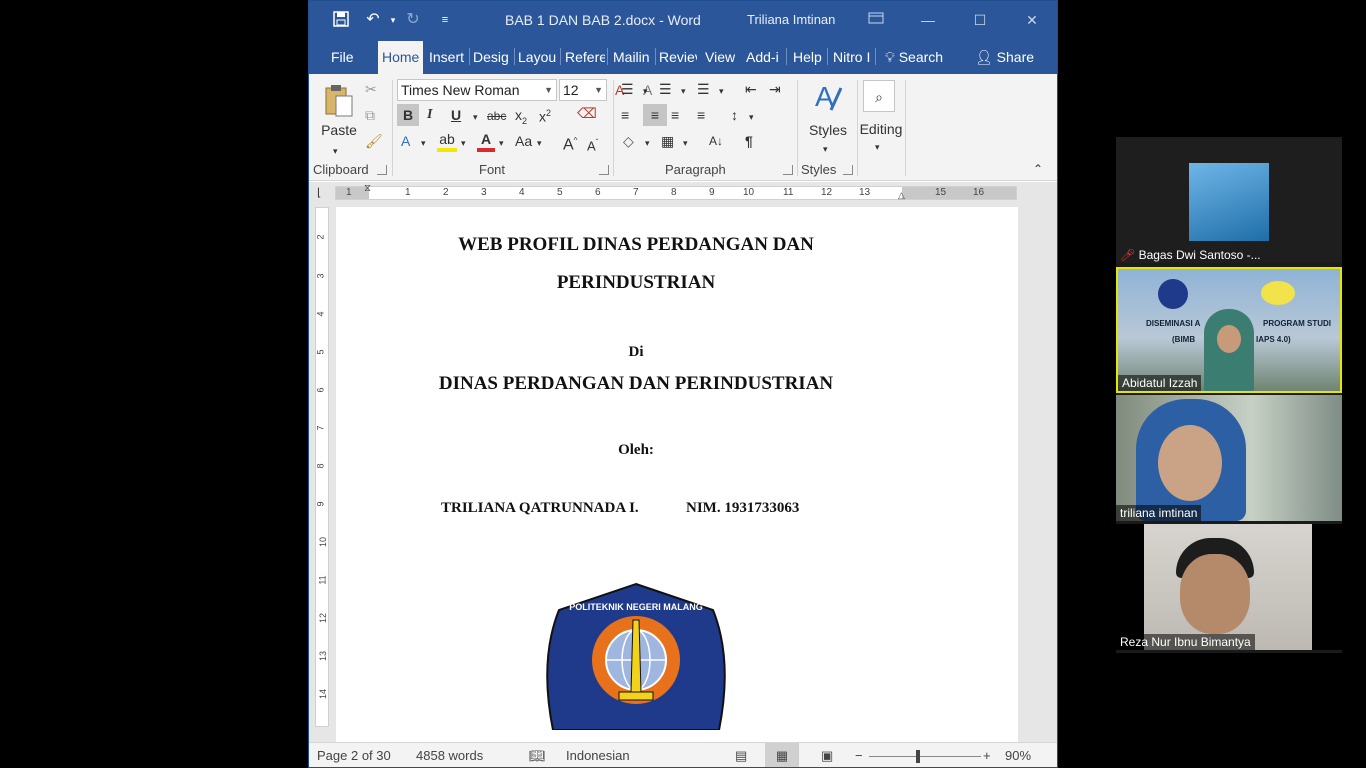 This screenshot has height=768, width=1366. I want to click on undo-icon: ↶, so click(373, 20).